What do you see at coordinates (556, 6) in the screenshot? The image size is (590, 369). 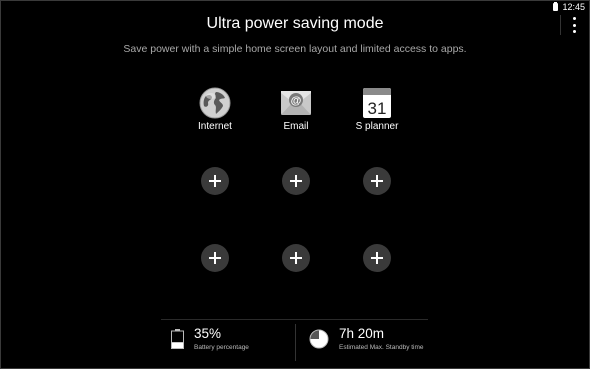 I see `battery-status-icon` at bounding box center [556, 6].